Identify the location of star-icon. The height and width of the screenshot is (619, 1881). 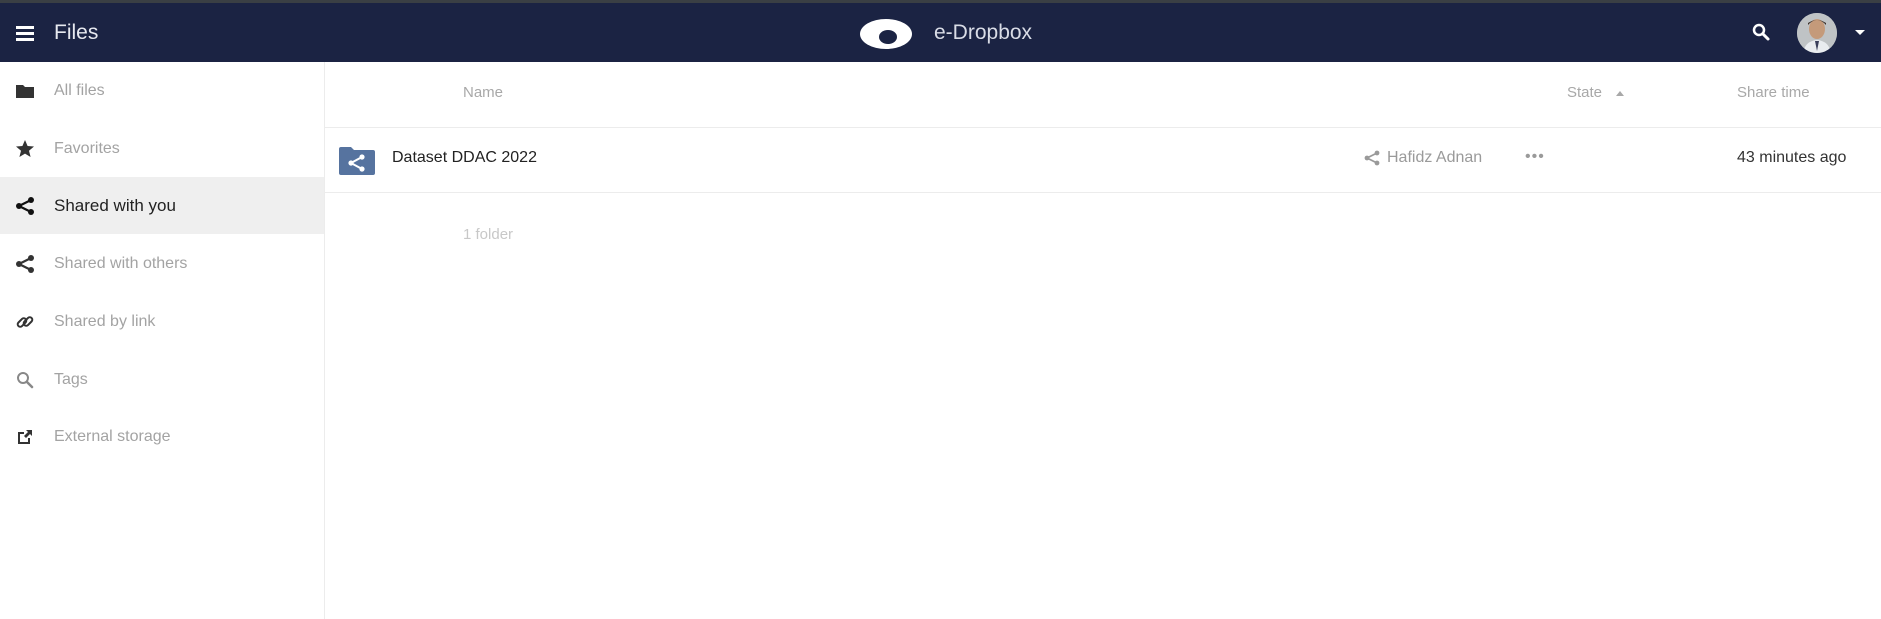
(25, 149).